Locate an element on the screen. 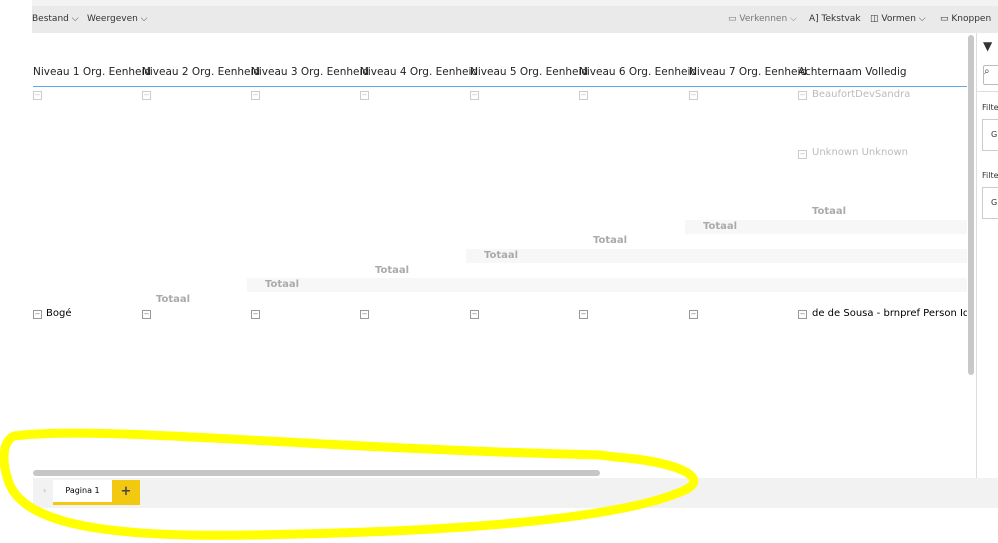 Image resolution: width=998 pixels, height=543 pixels. yellow-annotation-circle is located at coordinates (349, 484).